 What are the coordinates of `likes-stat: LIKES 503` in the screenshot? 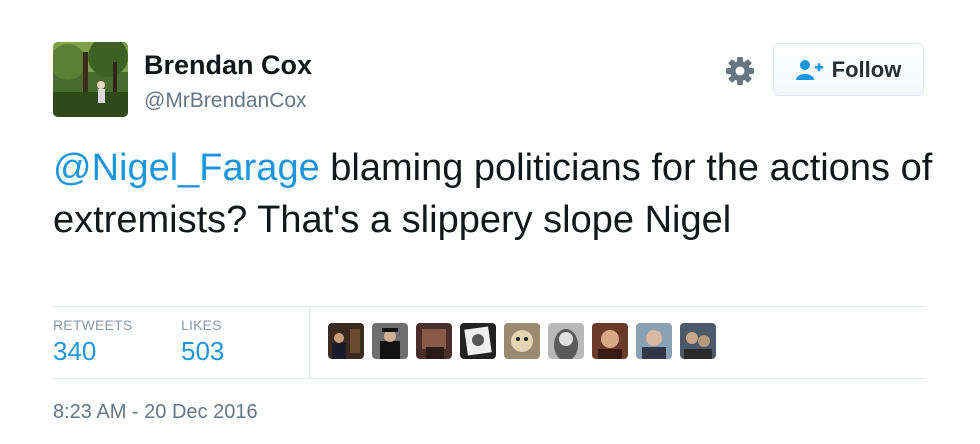 It's located at (202, 342).